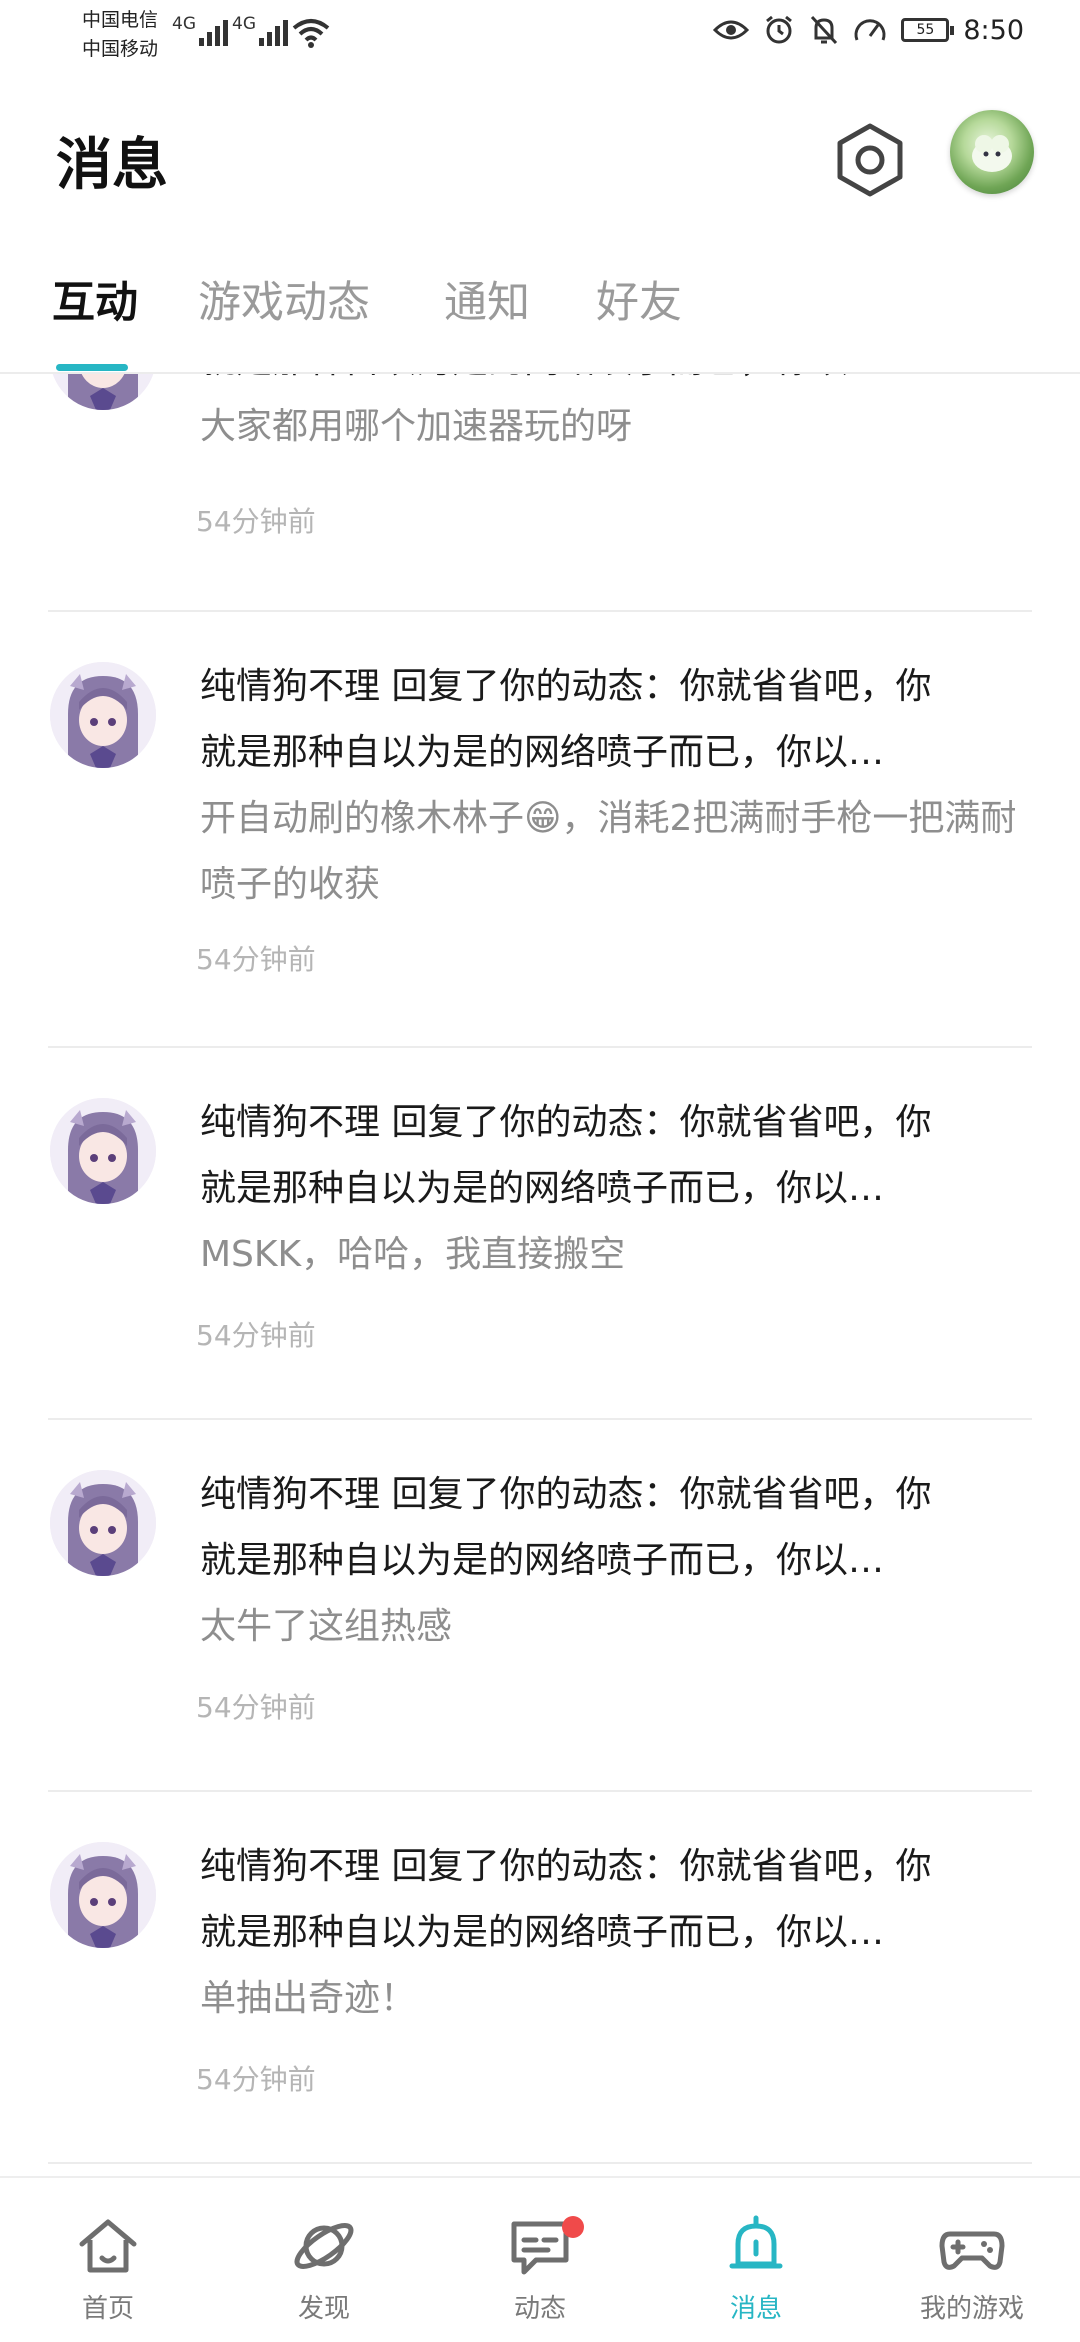 The width and height of the screenshot is (1080, 2342). I want to click on gamepad-icon, so click(972, 2250).